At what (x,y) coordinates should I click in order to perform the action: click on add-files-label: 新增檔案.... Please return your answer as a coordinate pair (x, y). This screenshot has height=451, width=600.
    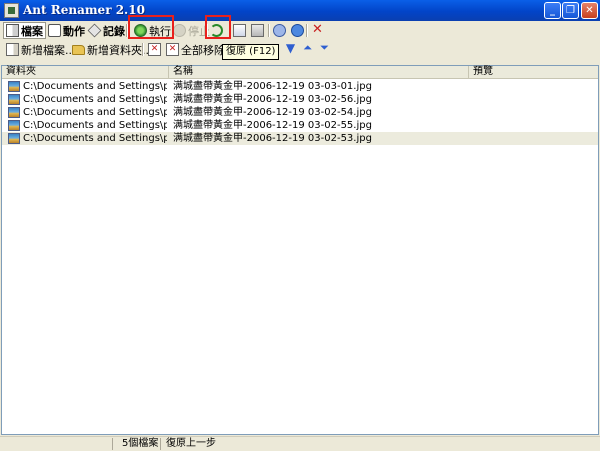
    Looking at the image, I should click on (48, 50).